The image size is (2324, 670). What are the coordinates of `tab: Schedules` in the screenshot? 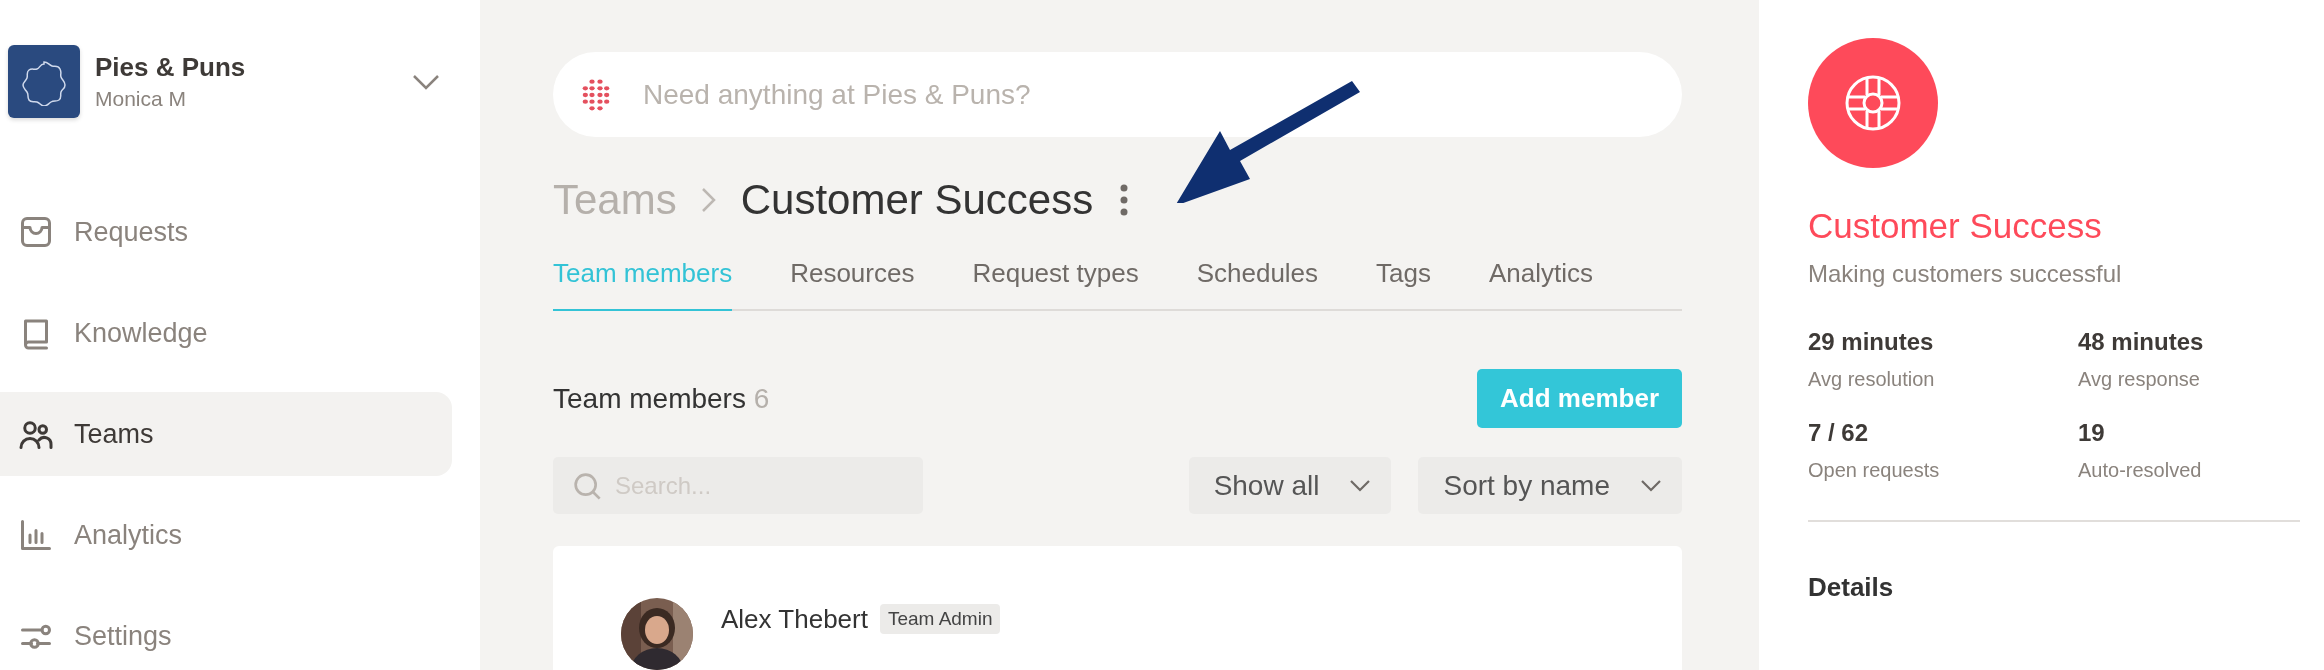 It's located at (1257, 278).